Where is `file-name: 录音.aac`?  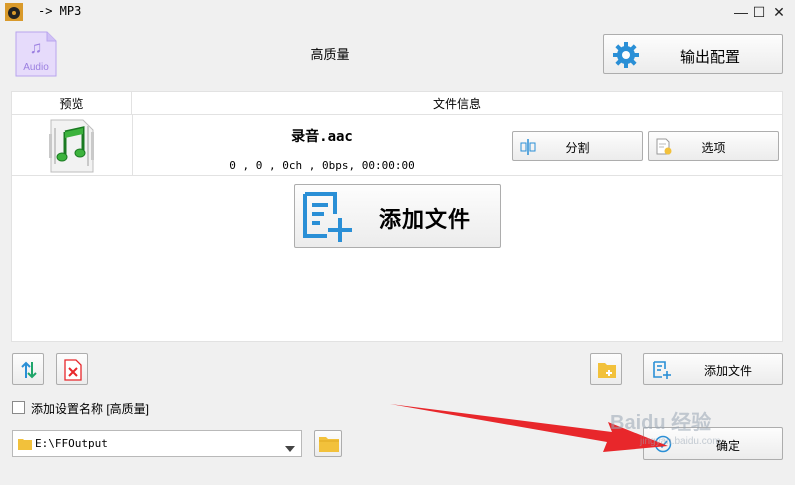
file-name: 录音.aac is located at coordinates (322, 137).